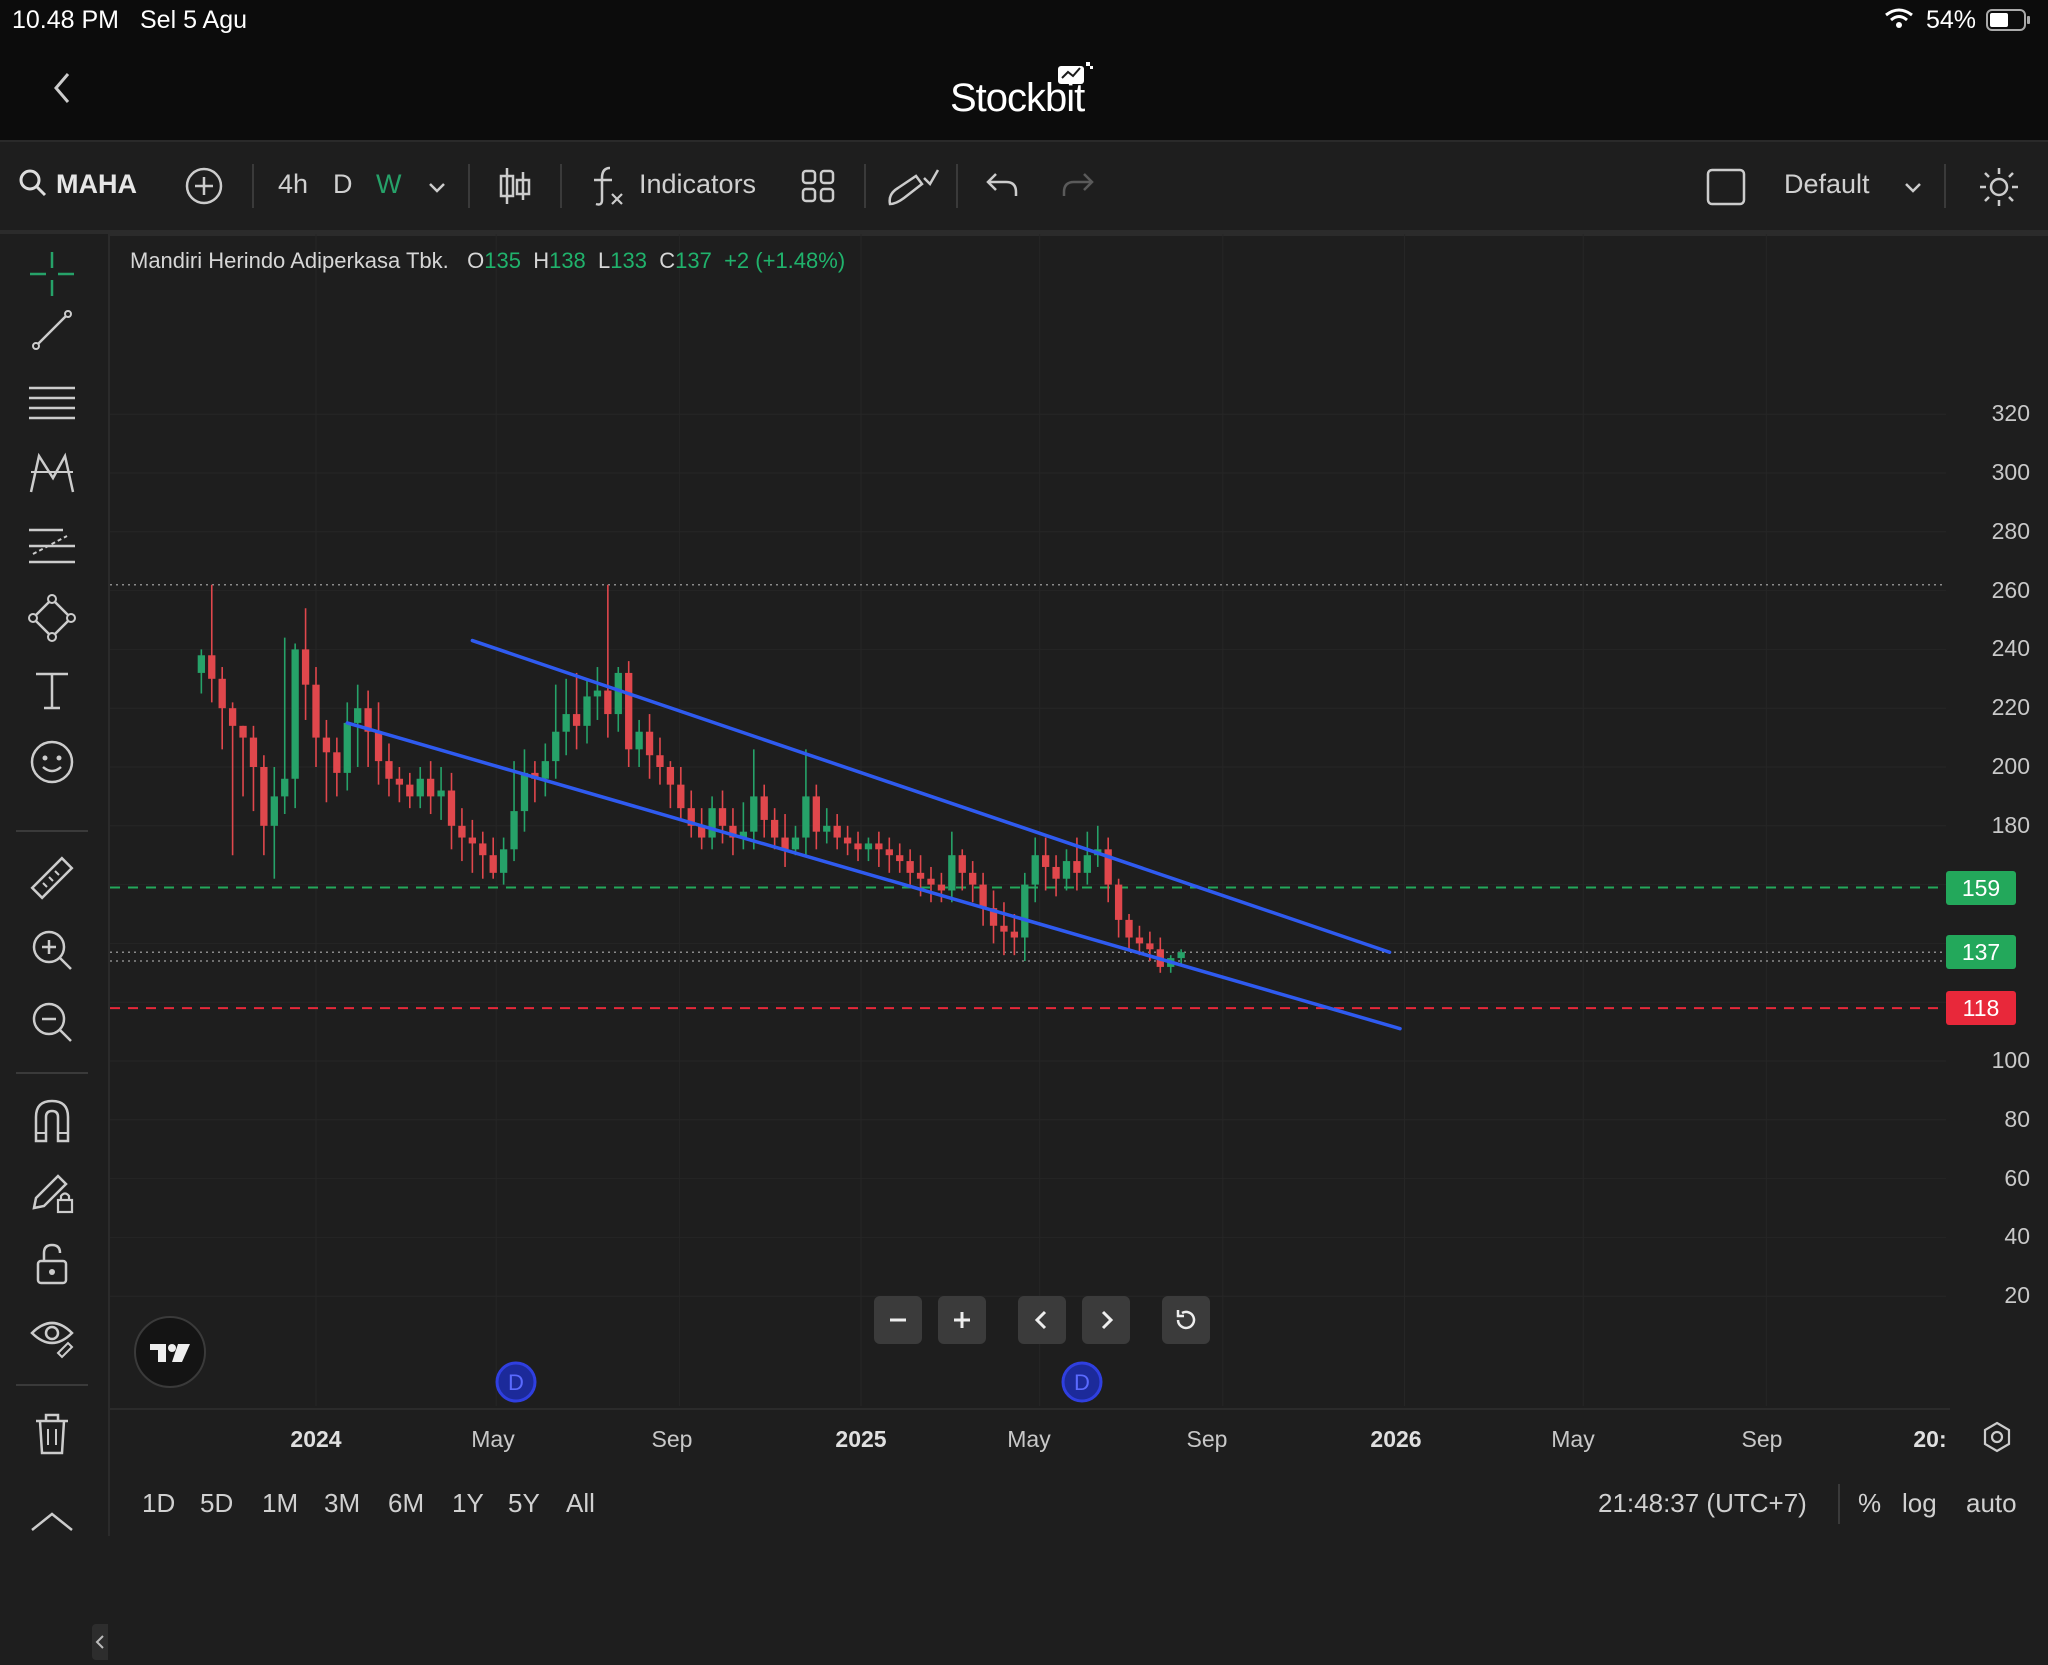 Image resolution: width=2048 pixels, height=1665 pixels. I want to click on text-tool-icon, so click(52, 690).